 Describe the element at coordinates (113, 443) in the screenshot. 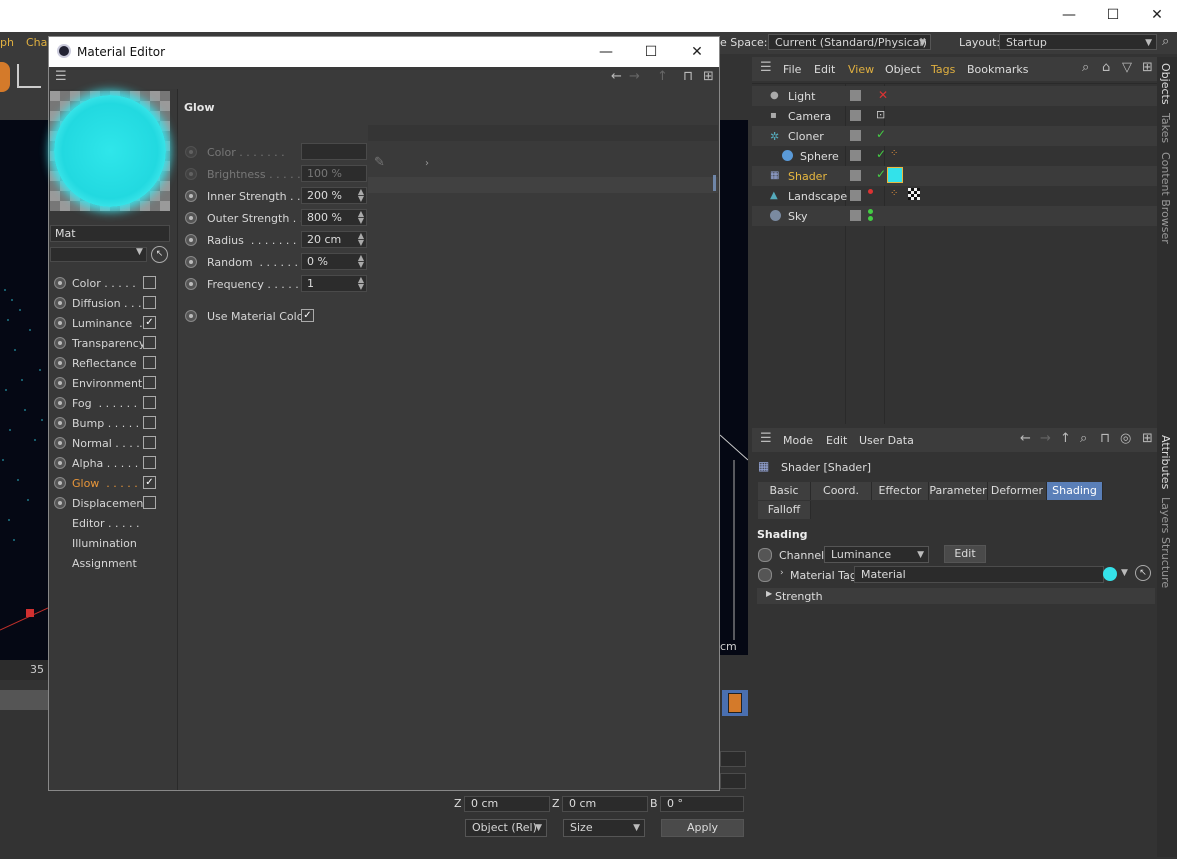

I see `channel-item: Normal . . . .` at that location.